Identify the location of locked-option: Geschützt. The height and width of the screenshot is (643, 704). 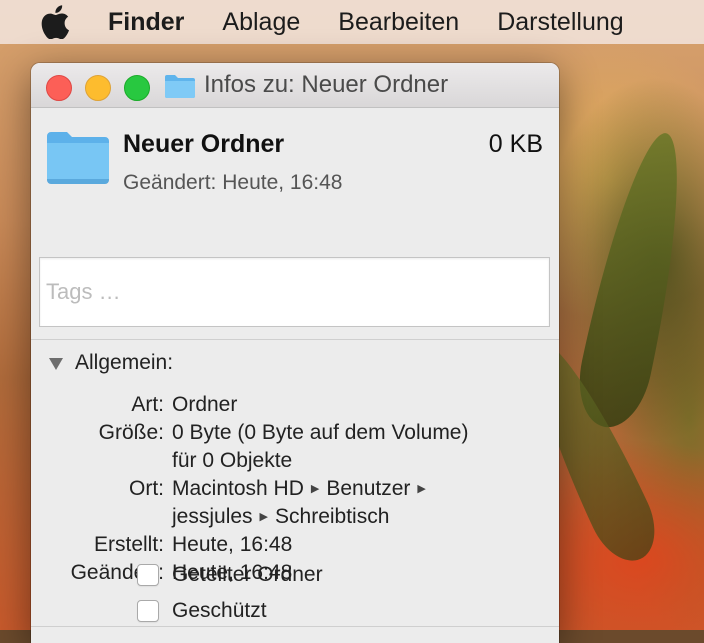
(202, 611).